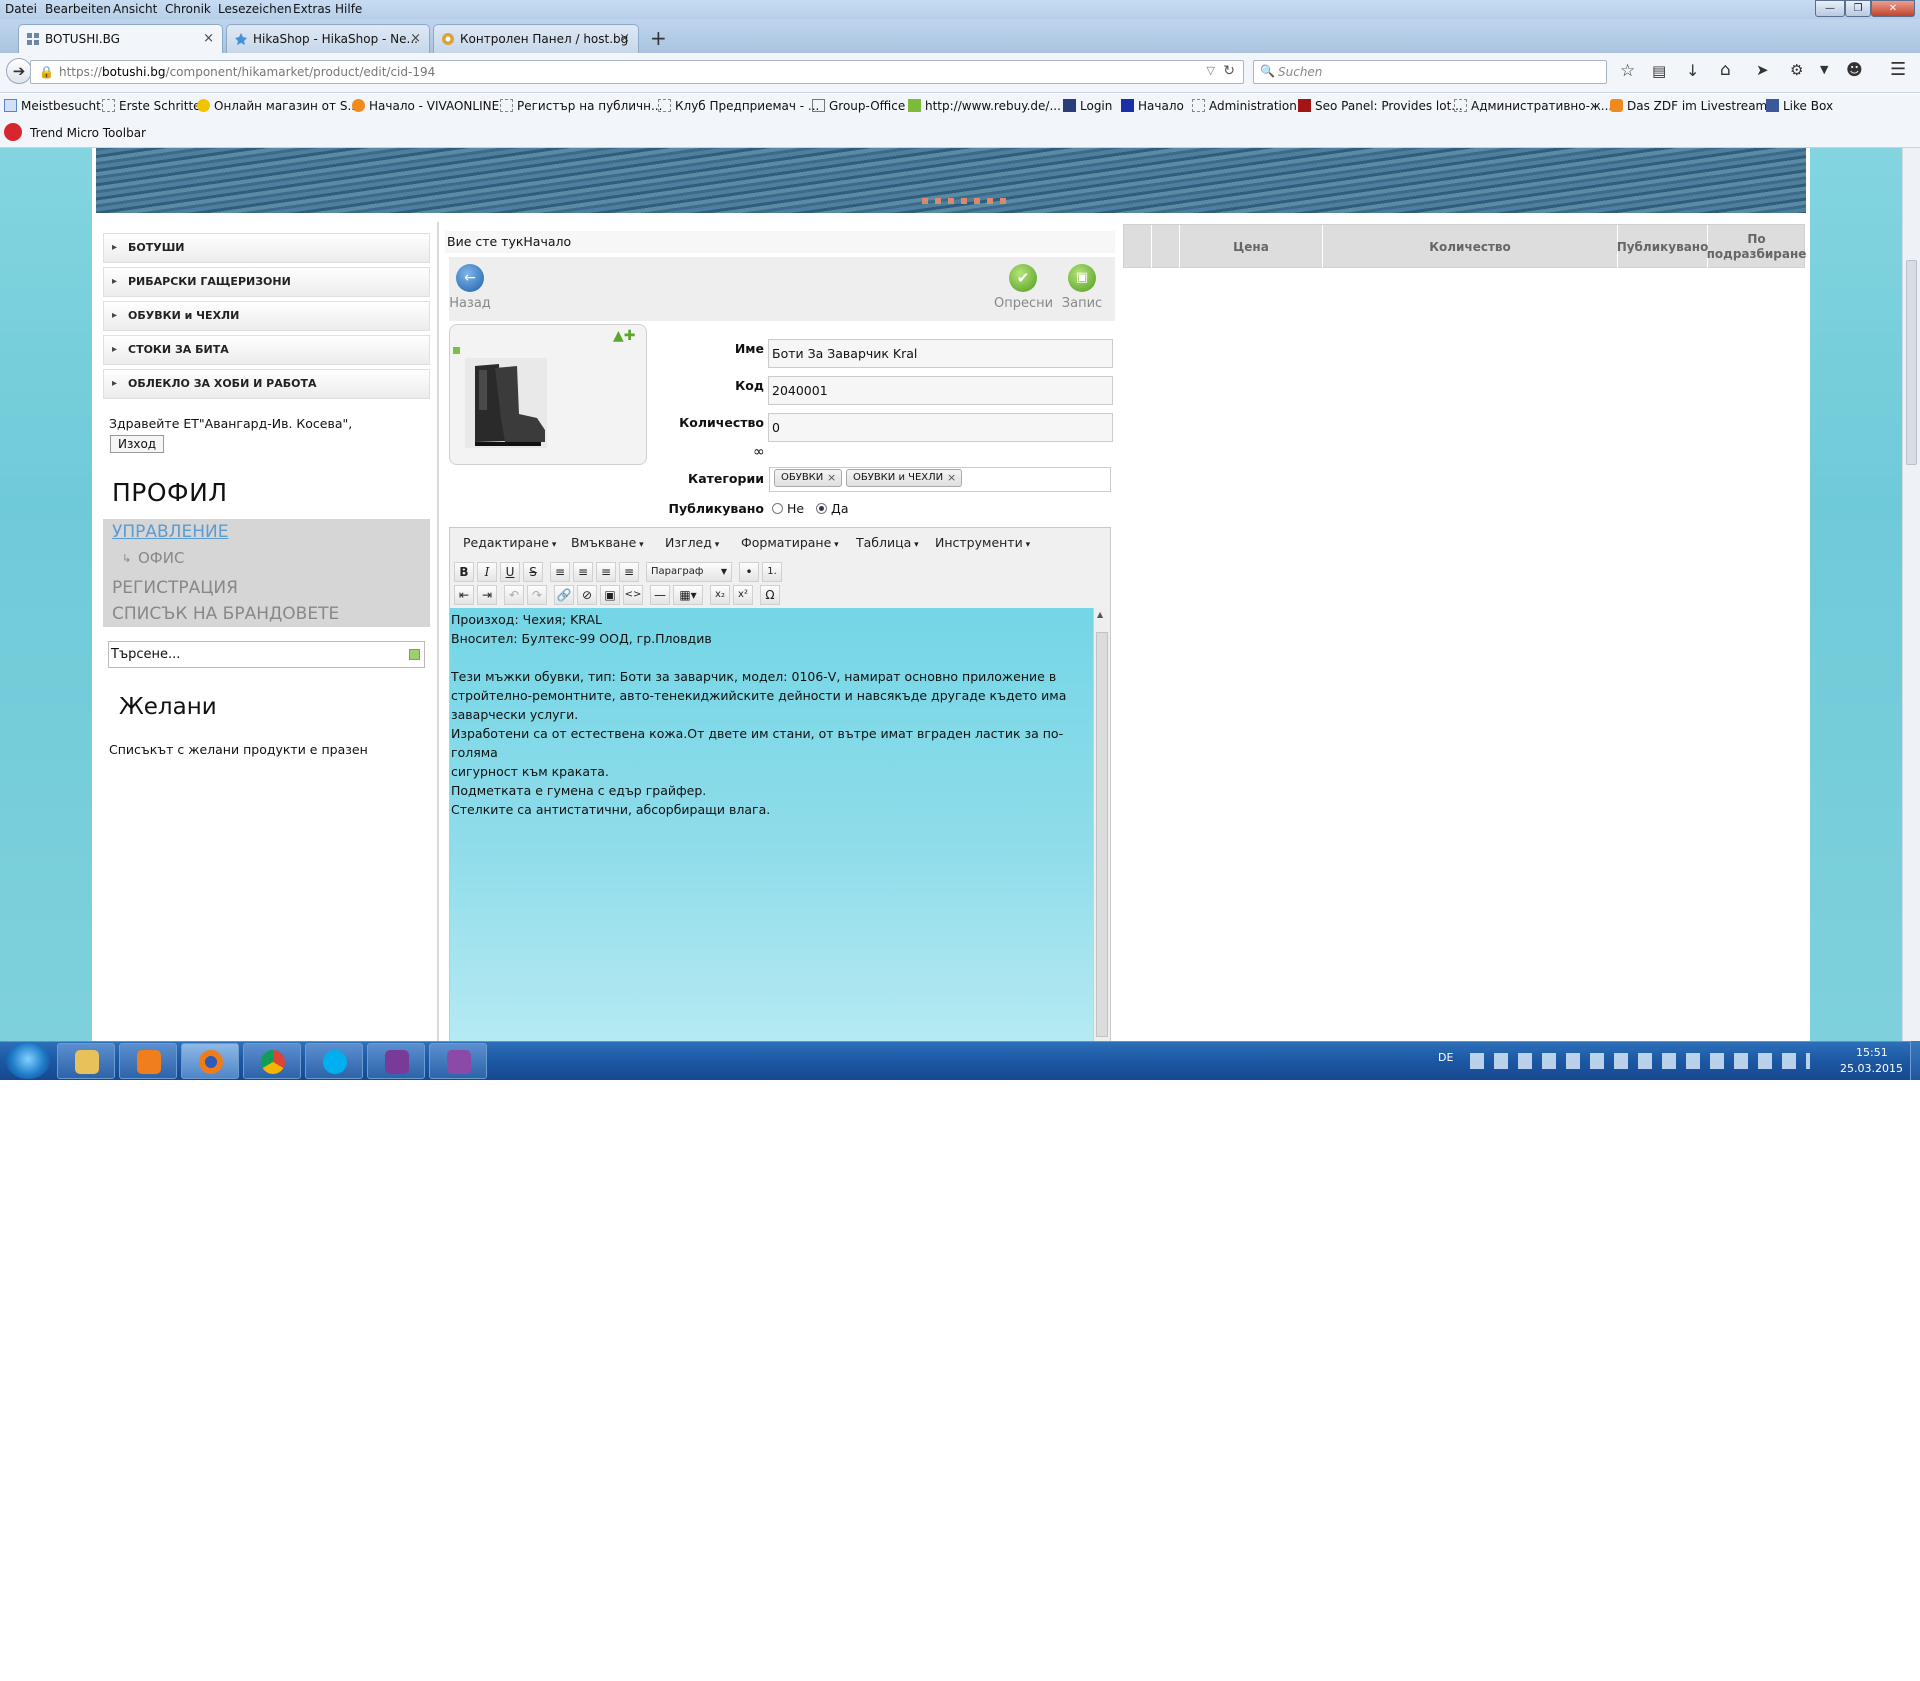 The width and height of the screenshot is (1920, 1681). I want to click on downloads-icon: ↓, so click(1692, 70).